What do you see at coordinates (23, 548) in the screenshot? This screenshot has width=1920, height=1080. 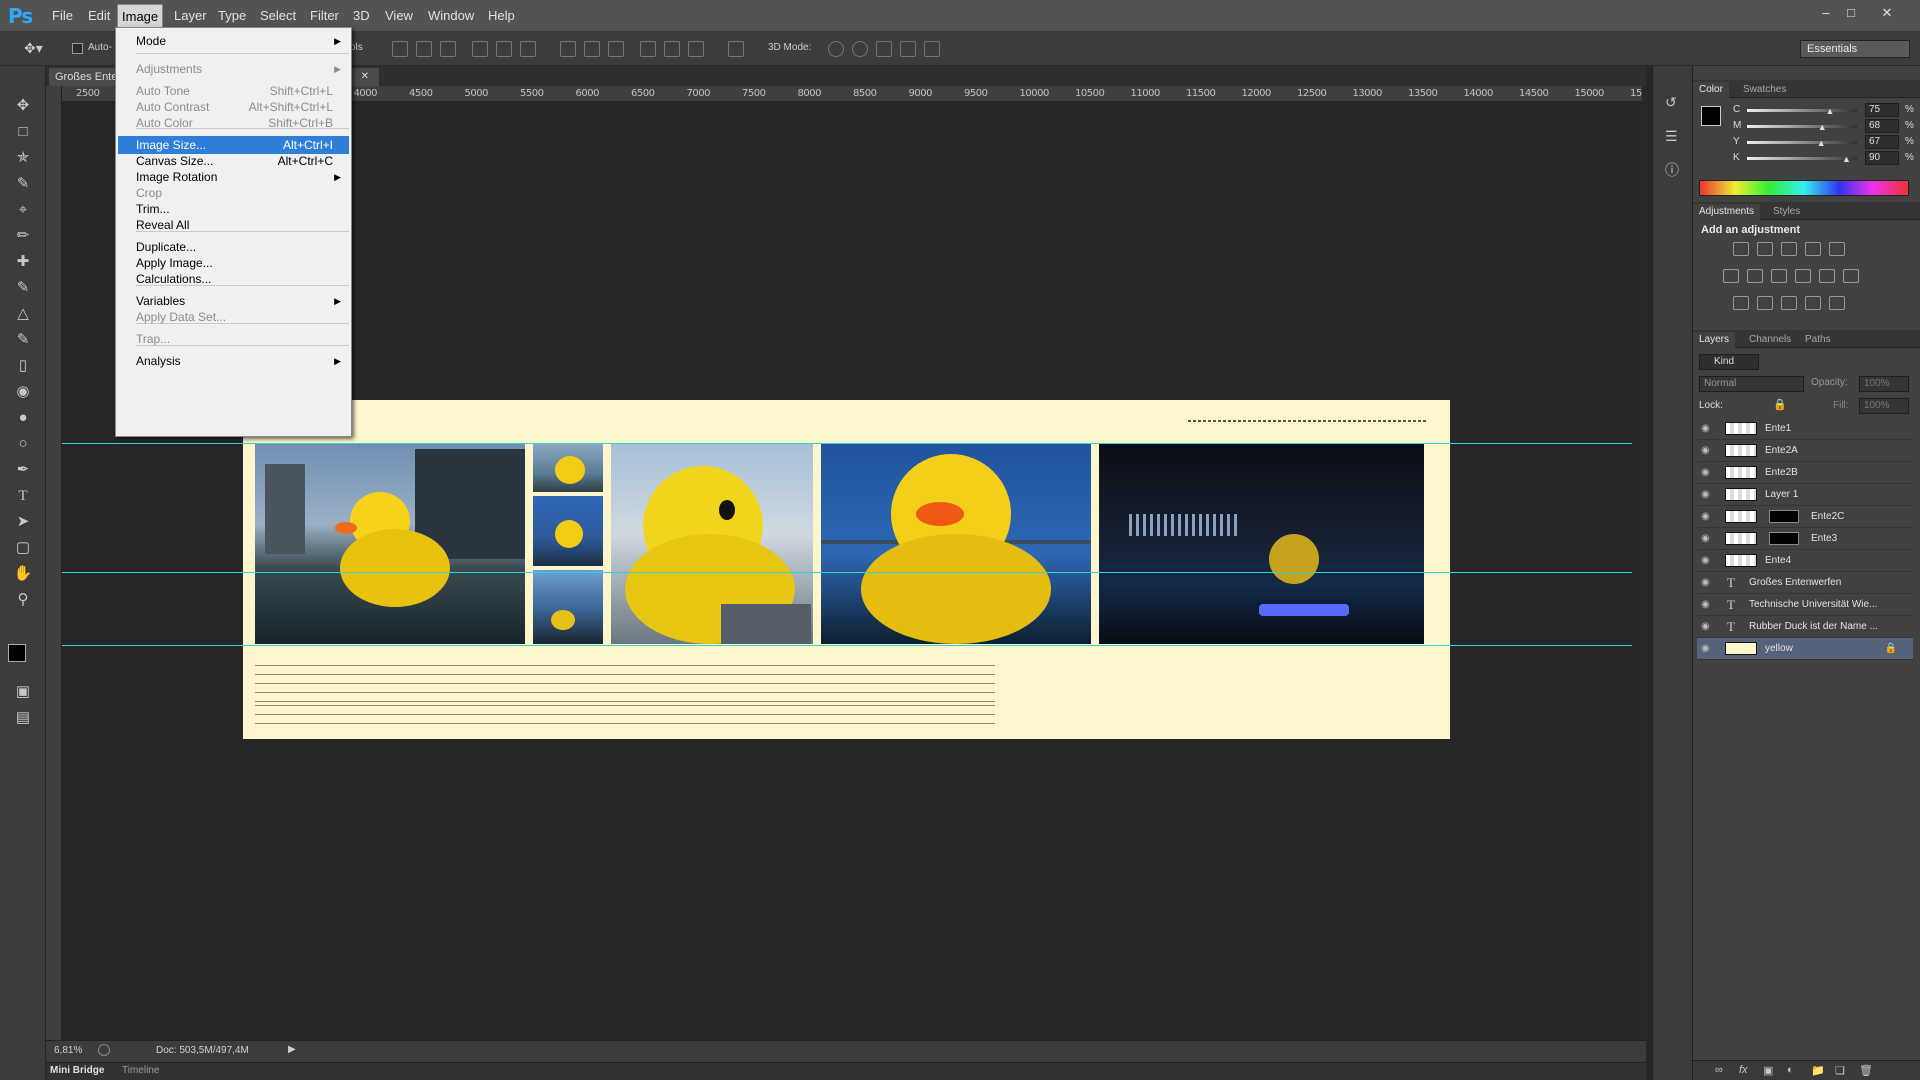 I see `rectangle-icon: ▢` at bounding box center [23, 548].